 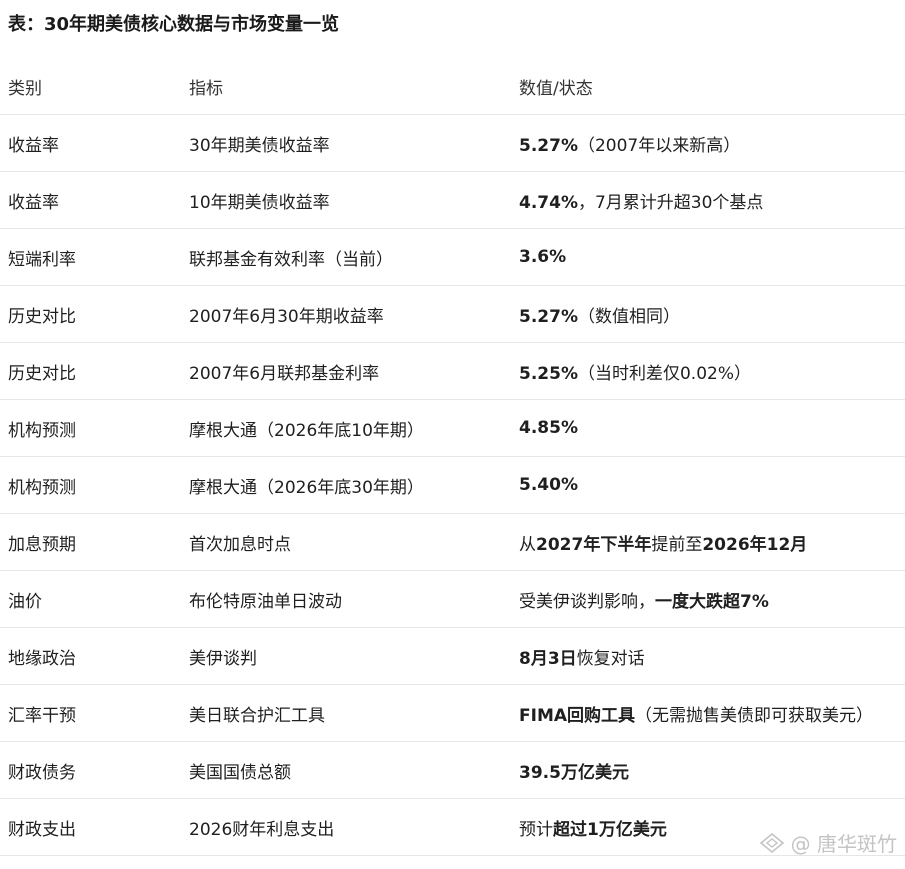 I want to click on cell-value: 4.74%，7月累计升超30个基点, so click(x=708, y=200).